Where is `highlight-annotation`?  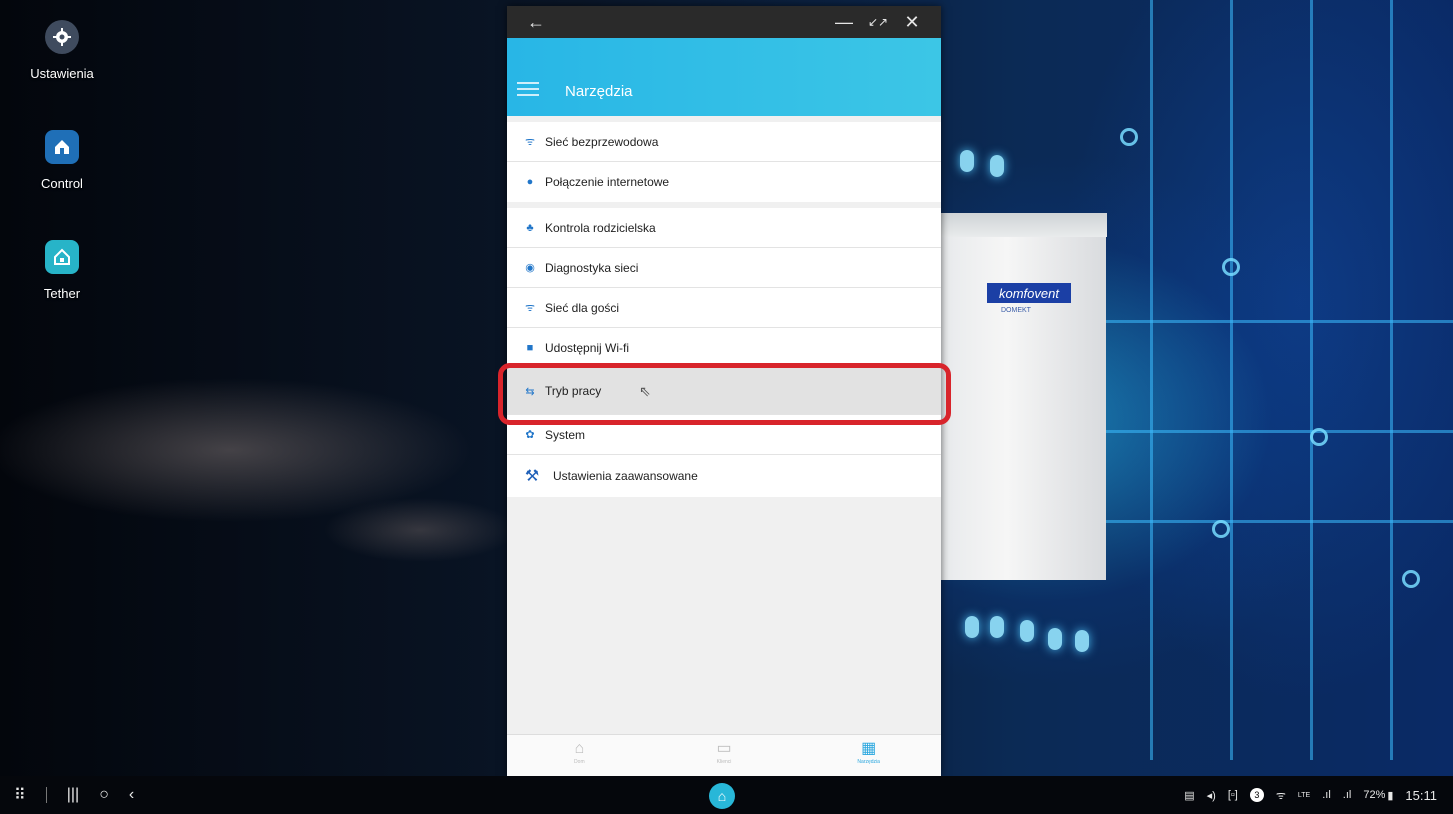
highlight-annotation is located at coordinates (724, 394).